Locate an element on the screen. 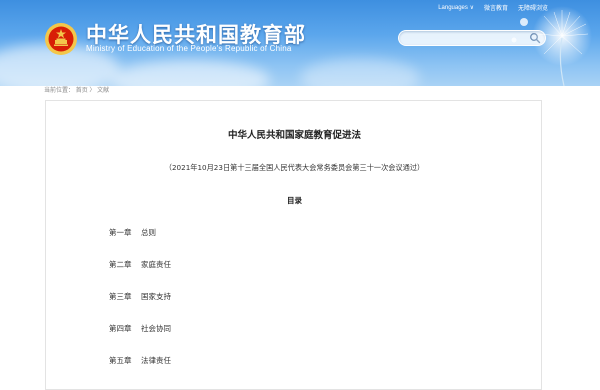  chapter-name: 总则 is located at coordinates (148, 232).